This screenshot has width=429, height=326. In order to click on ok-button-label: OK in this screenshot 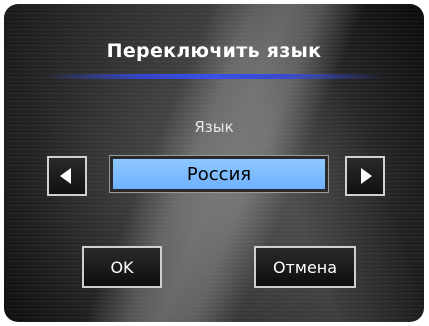, I will do `click(122, 267)`.